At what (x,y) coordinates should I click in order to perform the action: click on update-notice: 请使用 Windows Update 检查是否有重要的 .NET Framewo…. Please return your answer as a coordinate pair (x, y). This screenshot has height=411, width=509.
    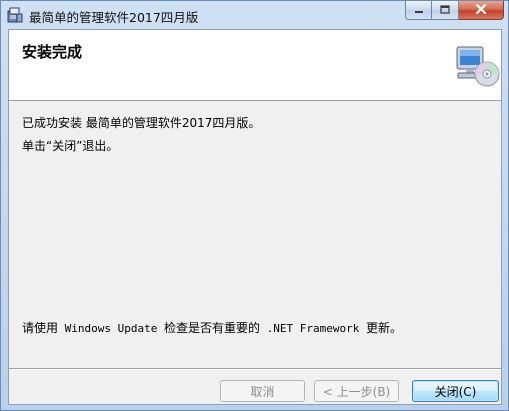
    Looking at the image, I should click on (212, 327).